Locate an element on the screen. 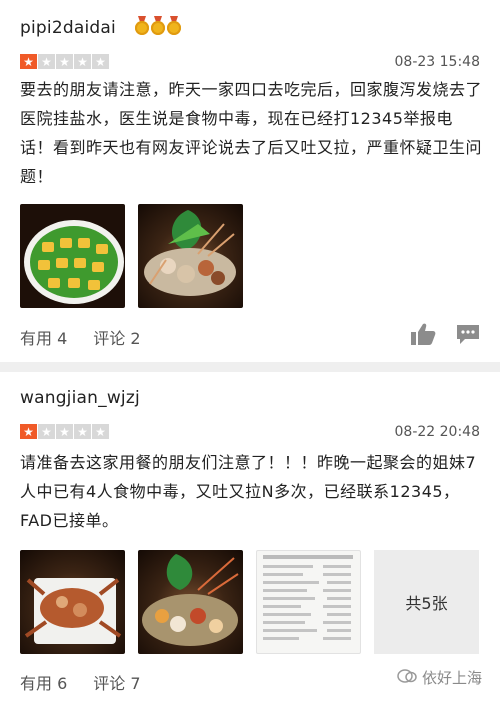  review-separator is located at coordinates (250, 367).